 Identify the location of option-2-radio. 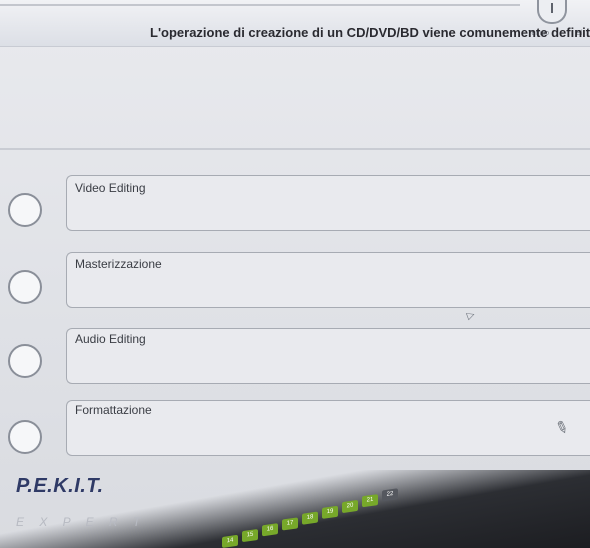
(25, 287).